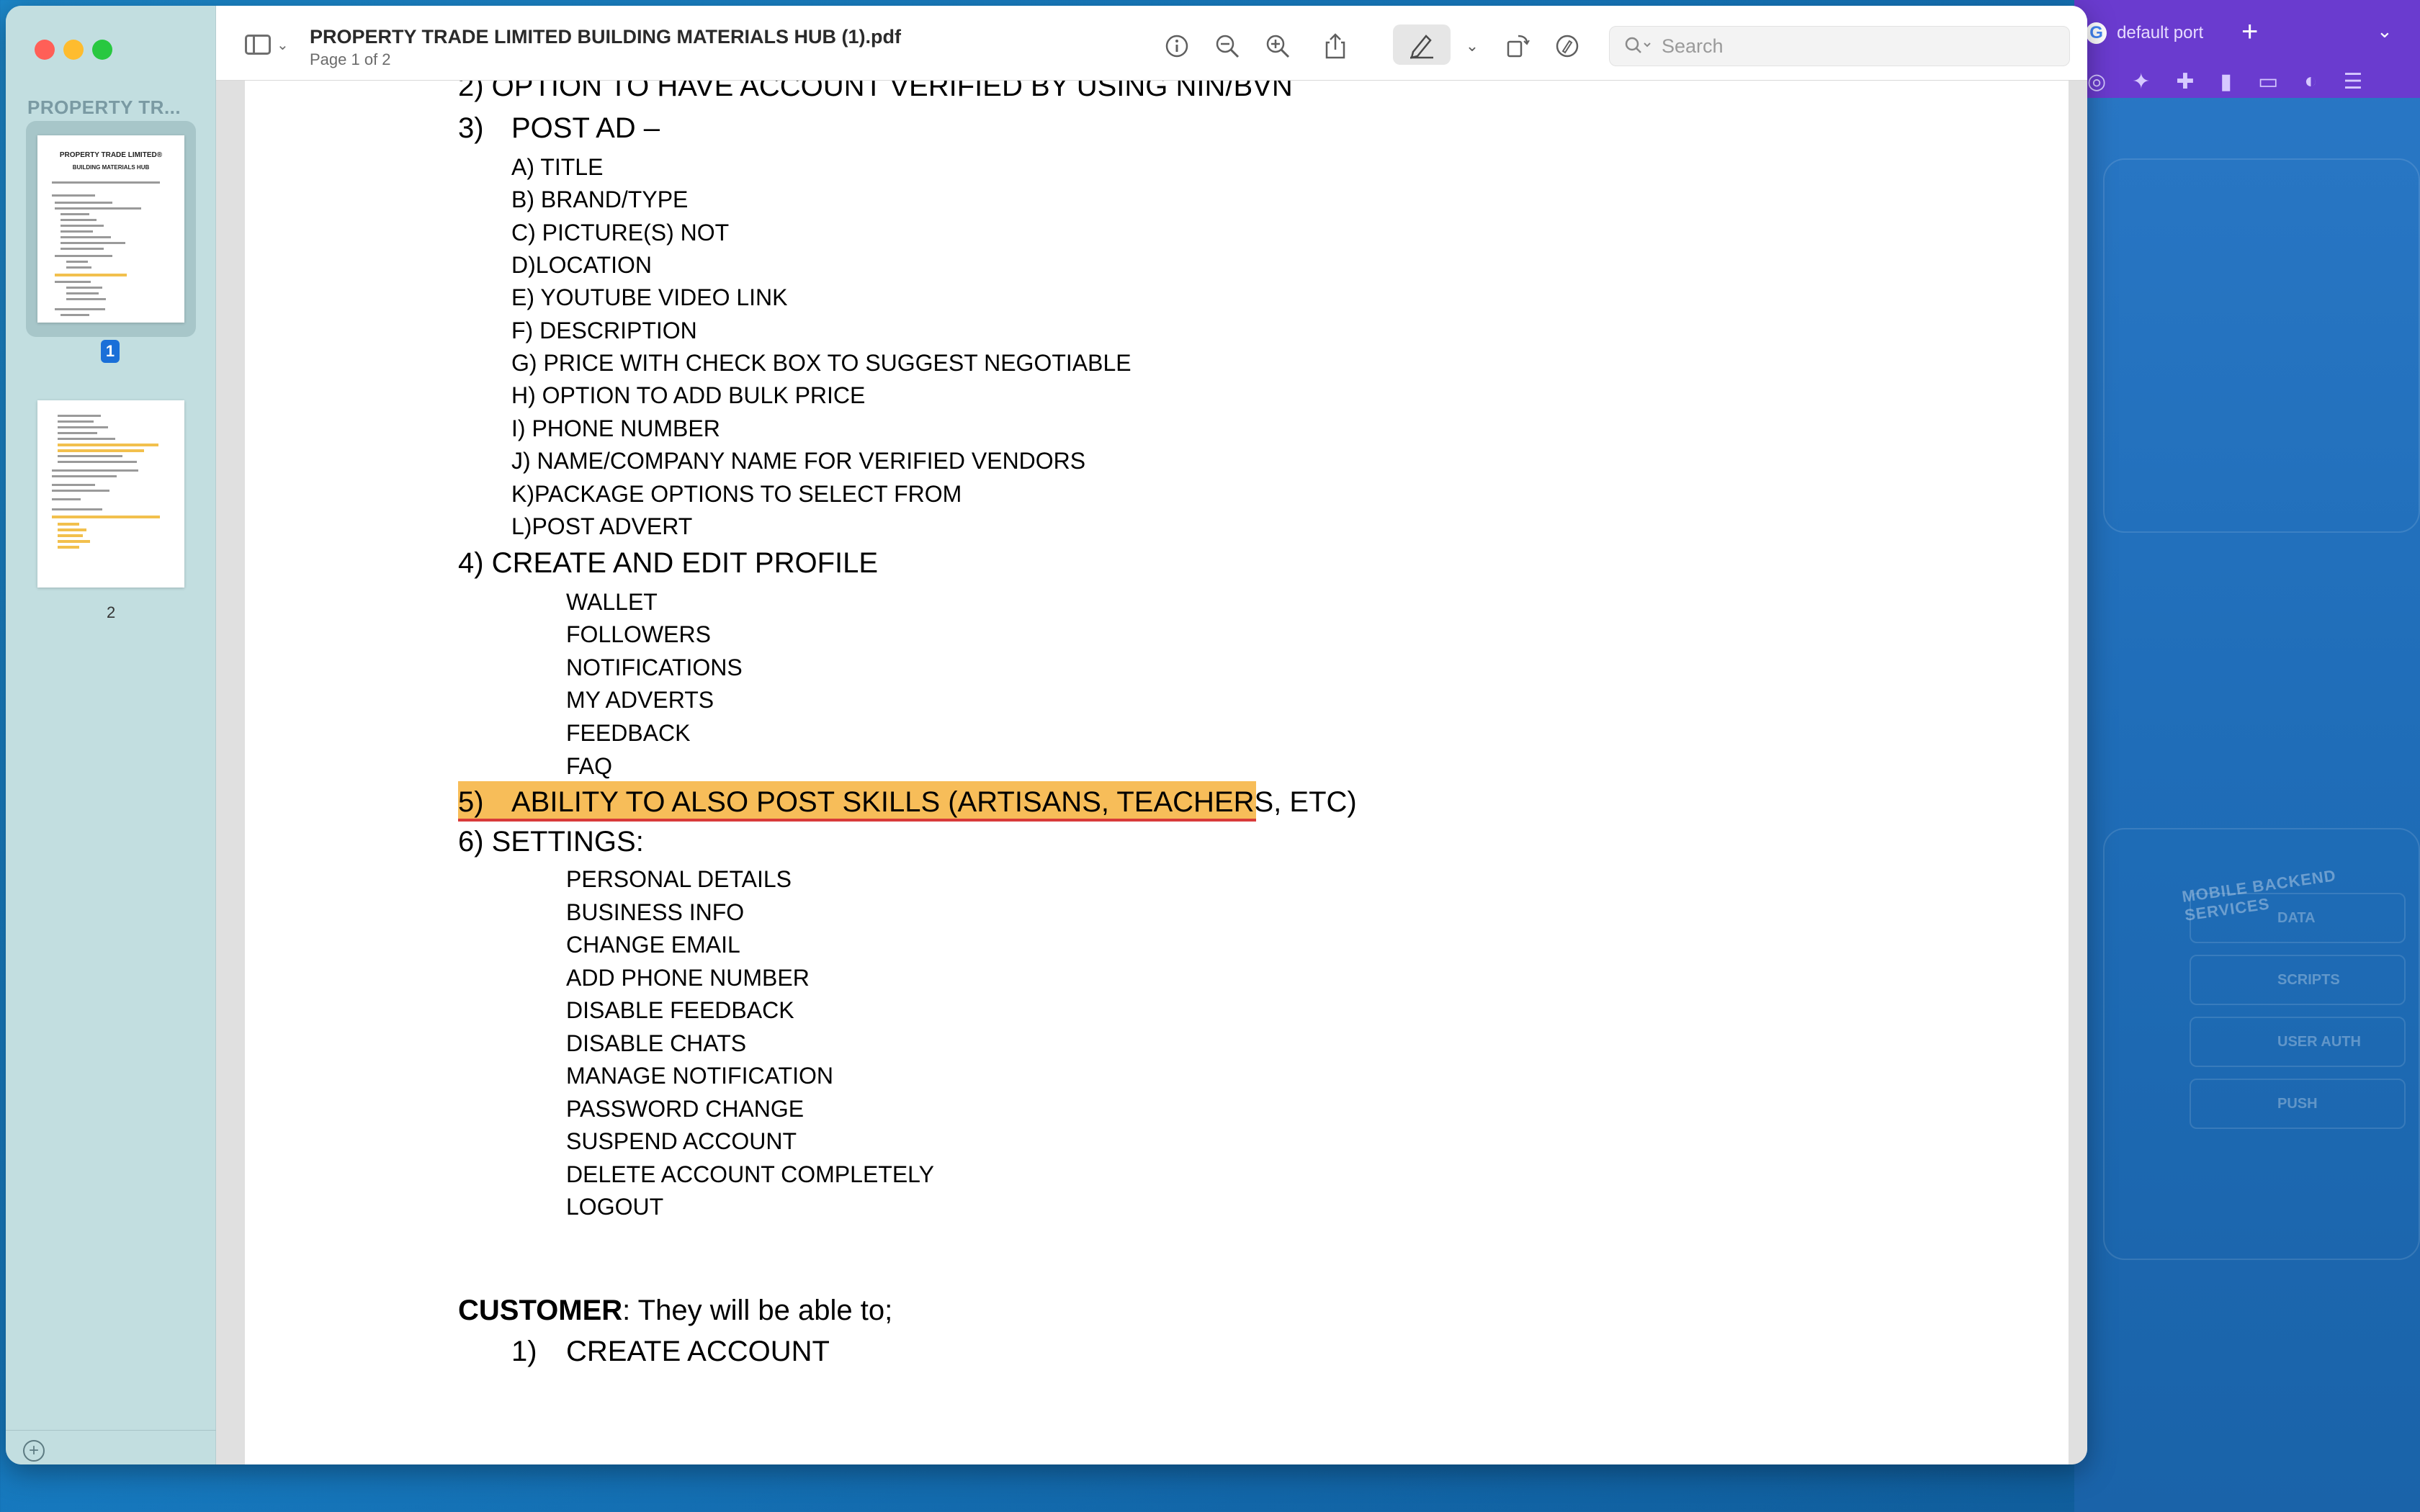 The image size is (2420, 1512). What do you see at coordinates (2096, 81) in the screenshot?
I see `extension-icon: ◎` at bounding box center [2096, 81].